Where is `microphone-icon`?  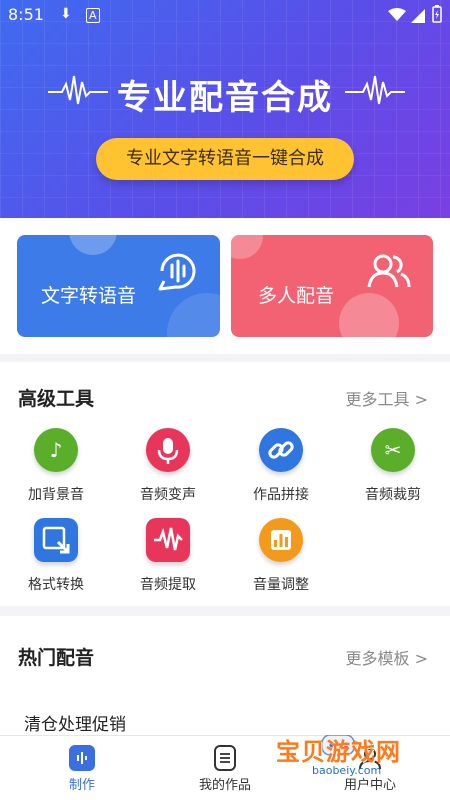
microphone-icon is located at coordinates (168, 450).